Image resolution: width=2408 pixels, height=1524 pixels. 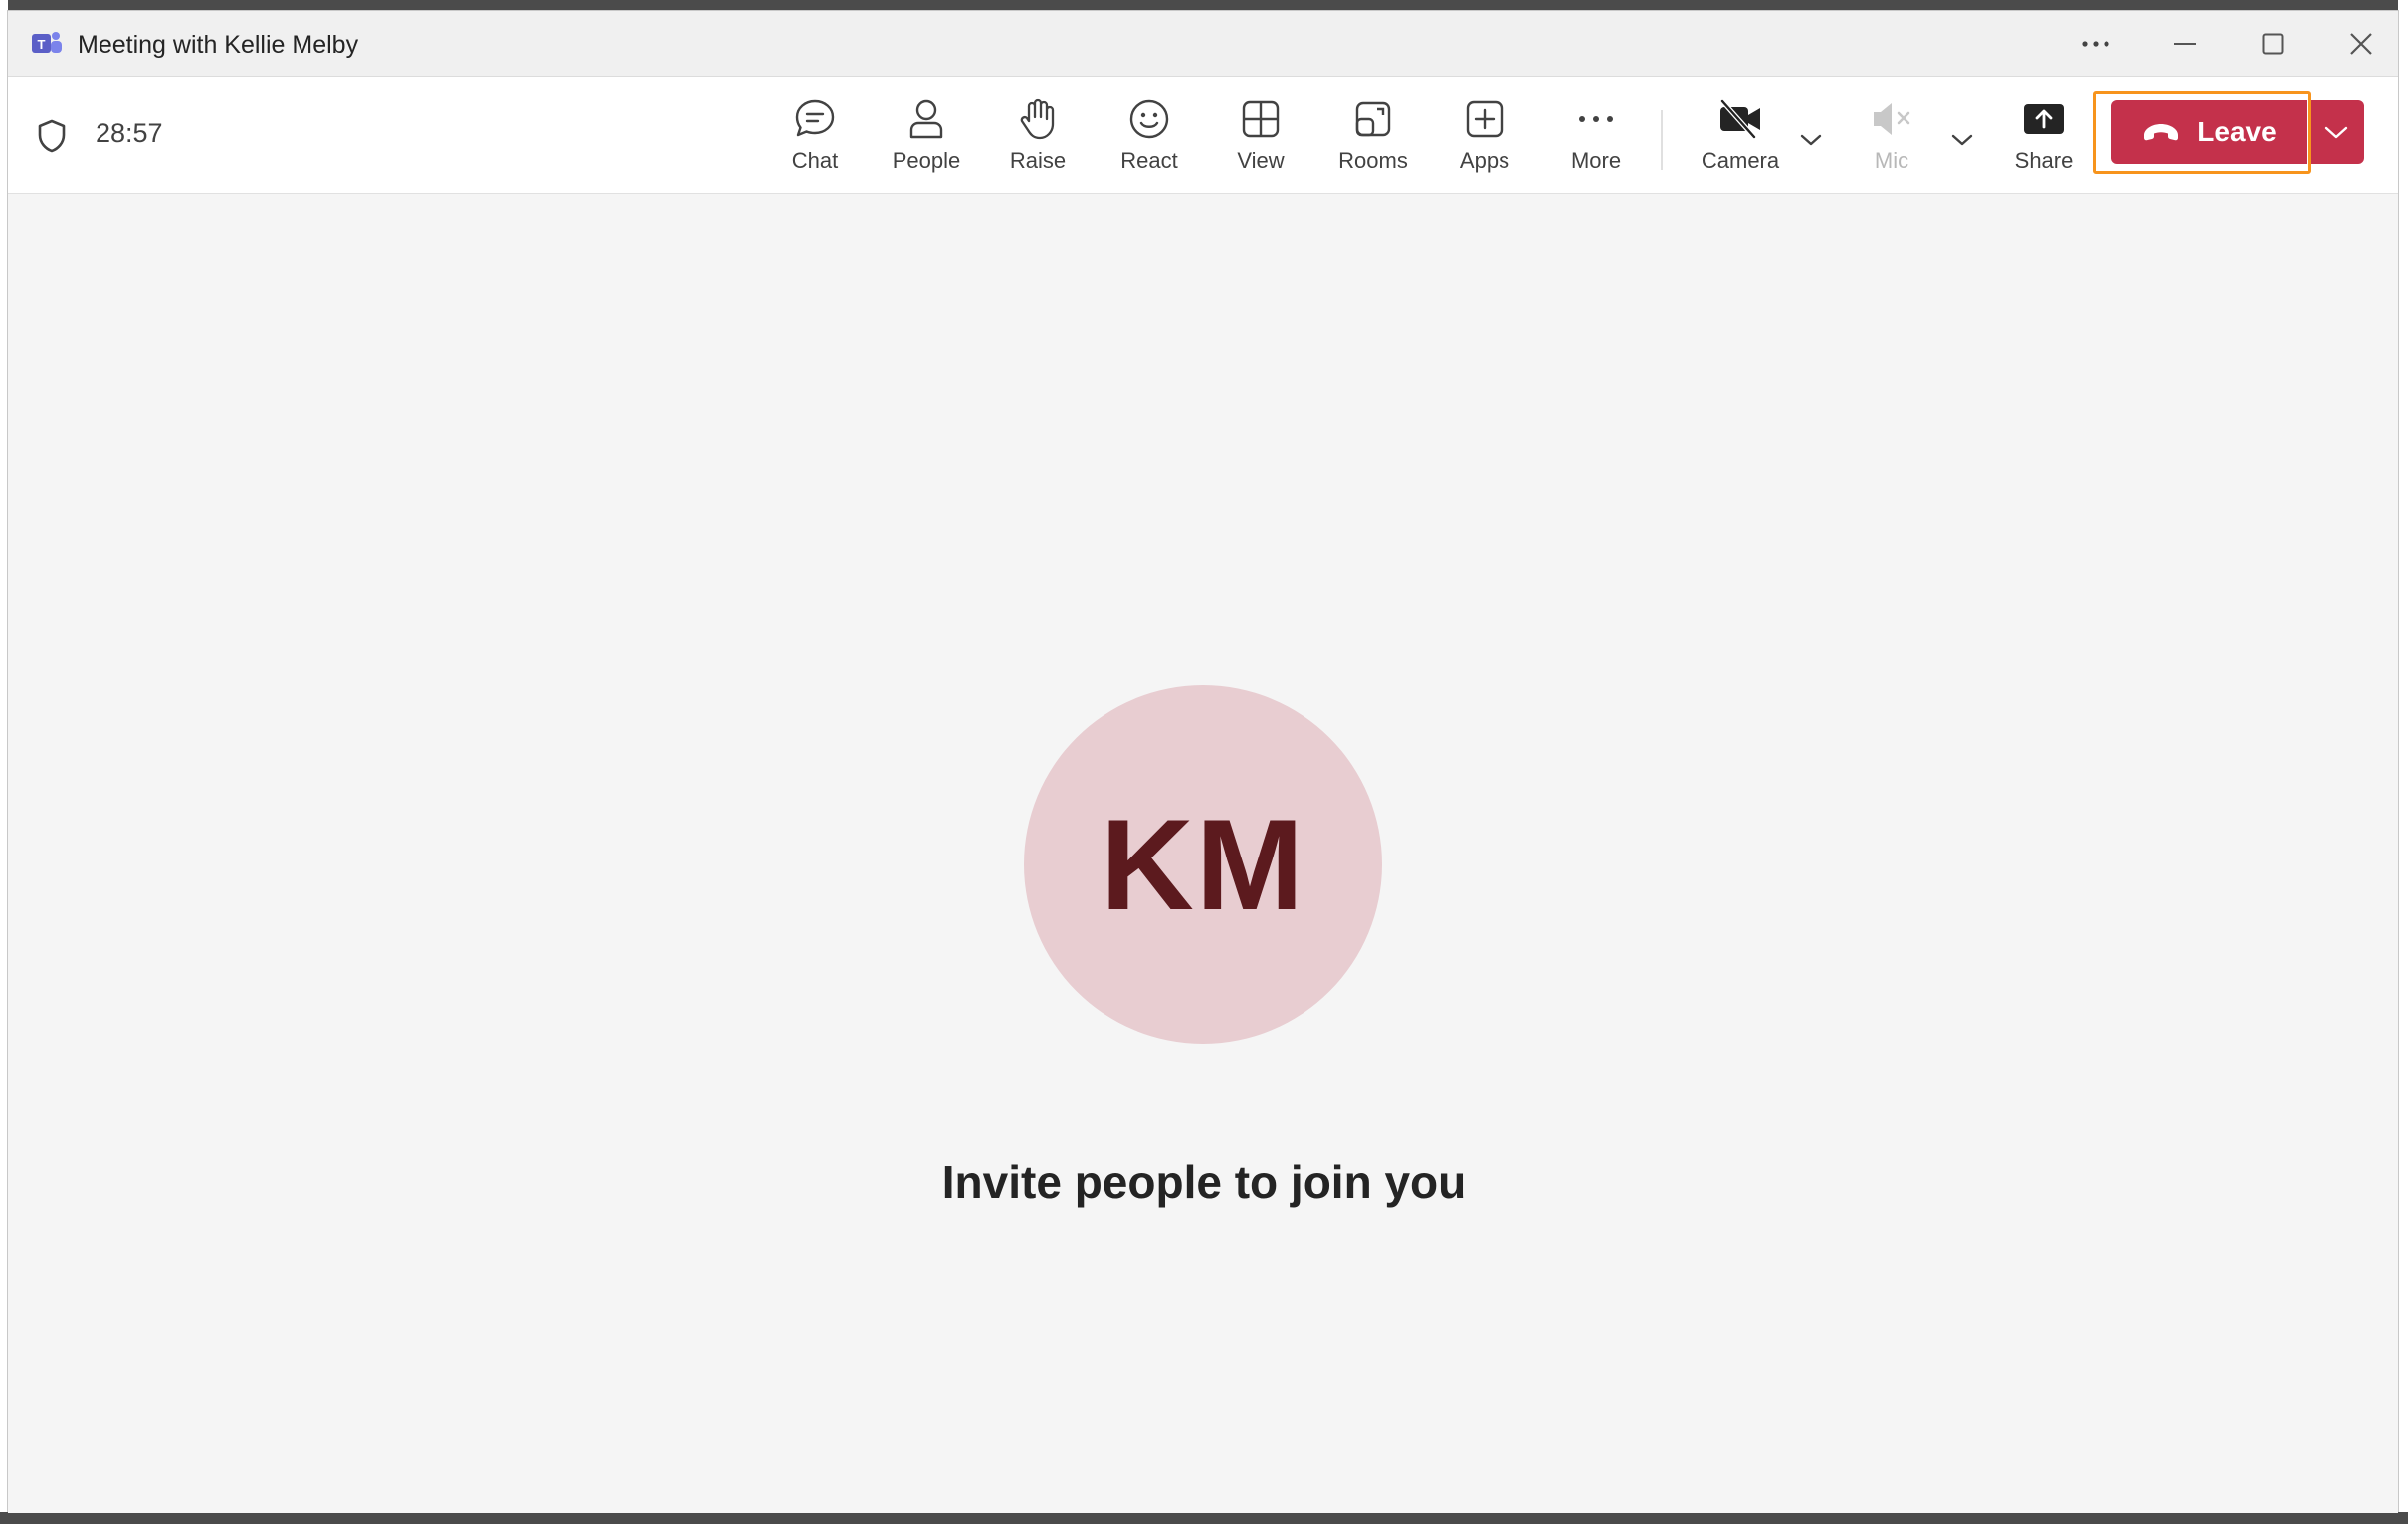 I want to click on chat-icon, so click(x=815, y=118).